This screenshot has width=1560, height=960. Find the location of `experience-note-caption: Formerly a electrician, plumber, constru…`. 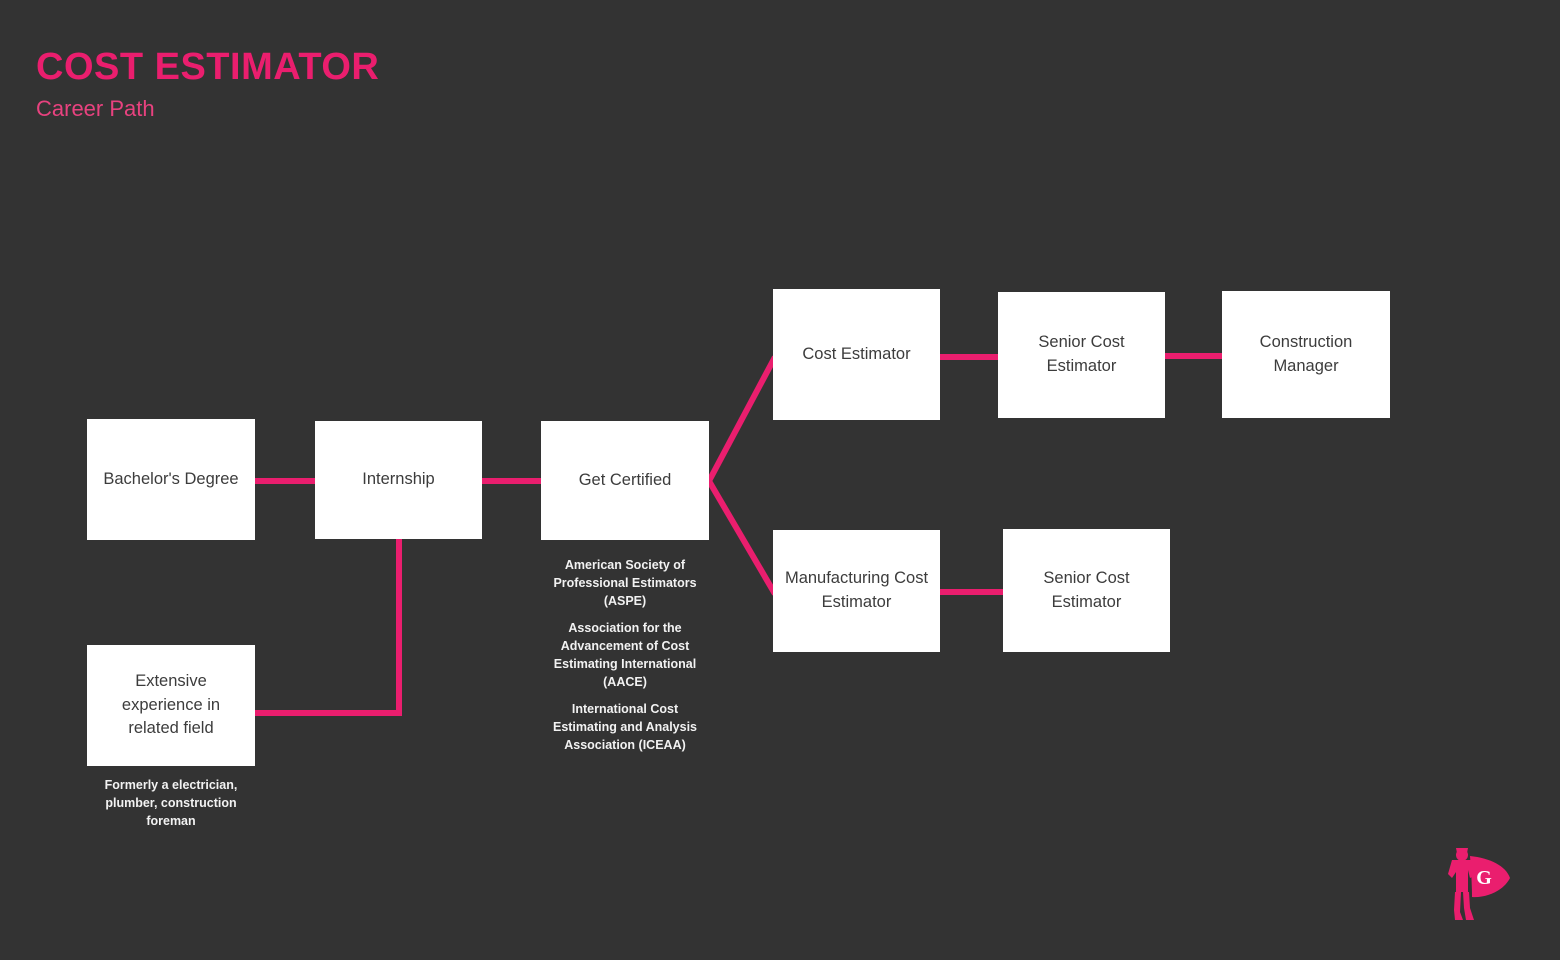

experience-note-caption: Formerly a electrician, plumber, constru… is located at coordinates (171, 803).